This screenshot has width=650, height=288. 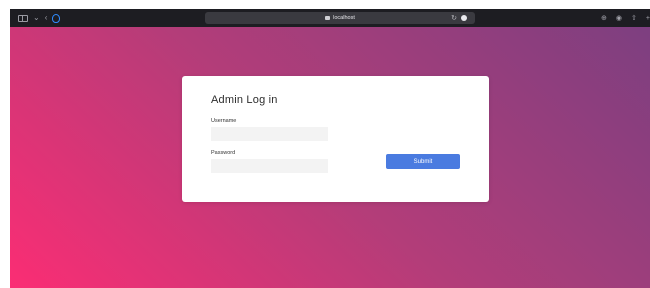 What do you see at coordinates (634, 18) in the screenshot?
I see `share-icon: ⇧` at bounding box center [634, 18].